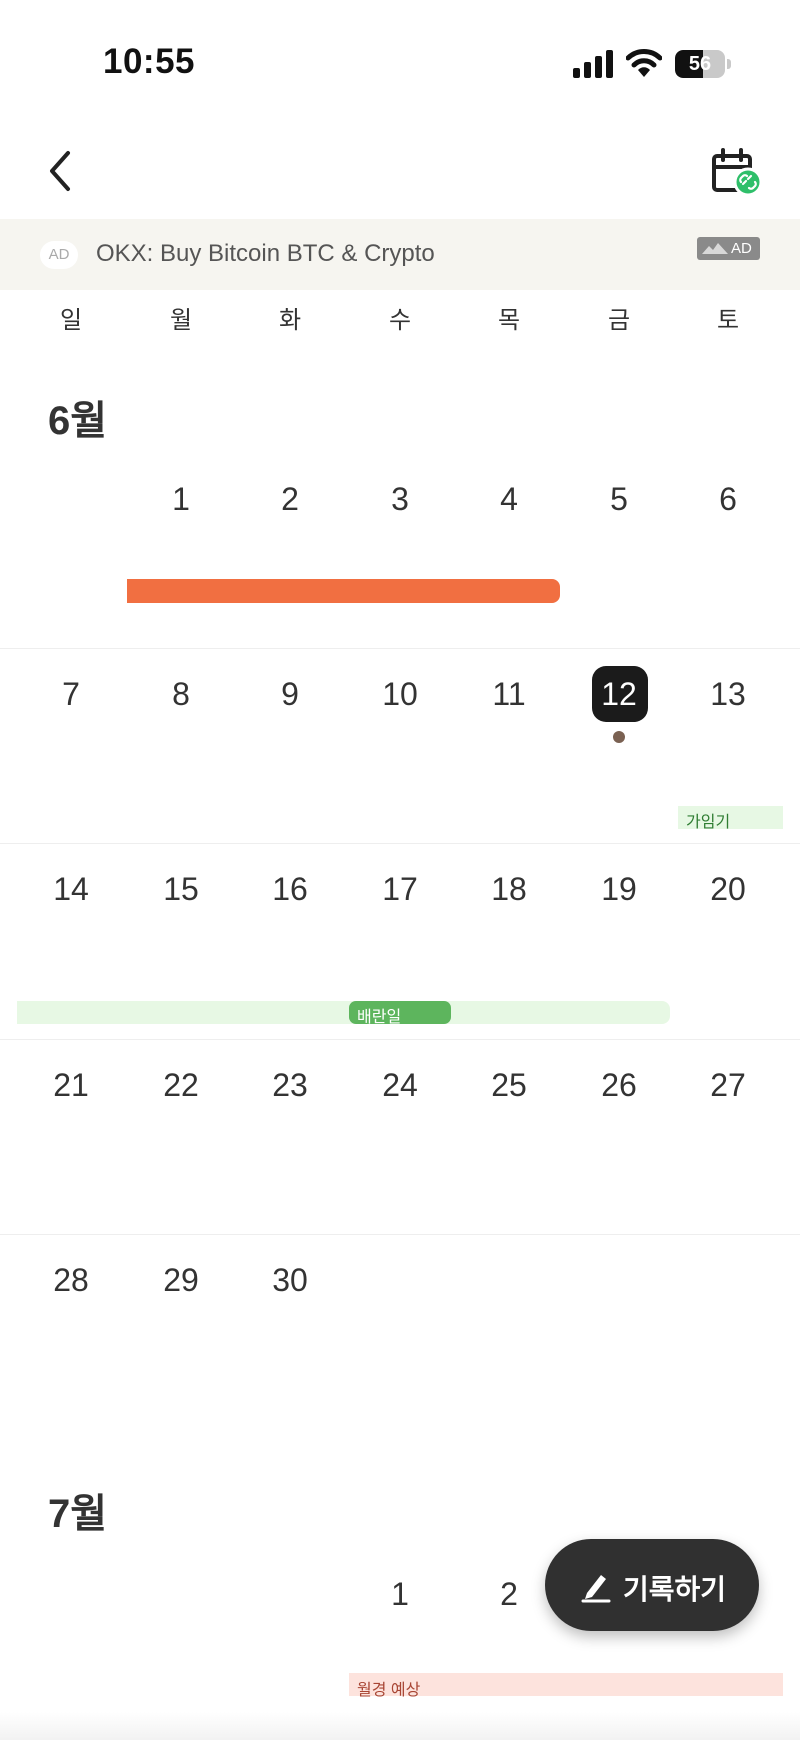 The image size is (800, 1740). I want to click on calendar-sync-button, so click(738, 174).